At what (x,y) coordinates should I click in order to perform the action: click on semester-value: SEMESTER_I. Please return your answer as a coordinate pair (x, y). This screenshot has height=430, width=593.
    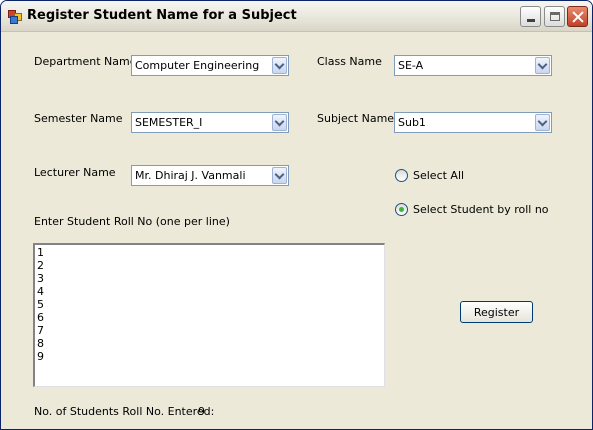
    Looking at the image, I should click on (169, 122).